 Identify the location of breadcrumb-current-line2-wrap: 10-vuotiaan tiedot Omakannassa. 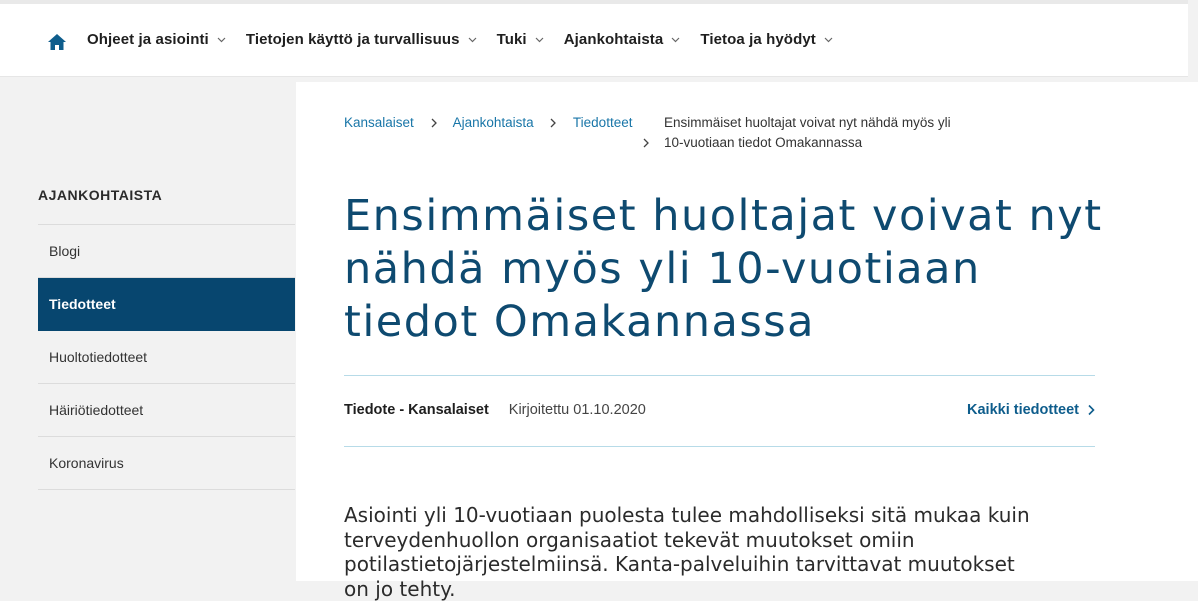
(751, 143).